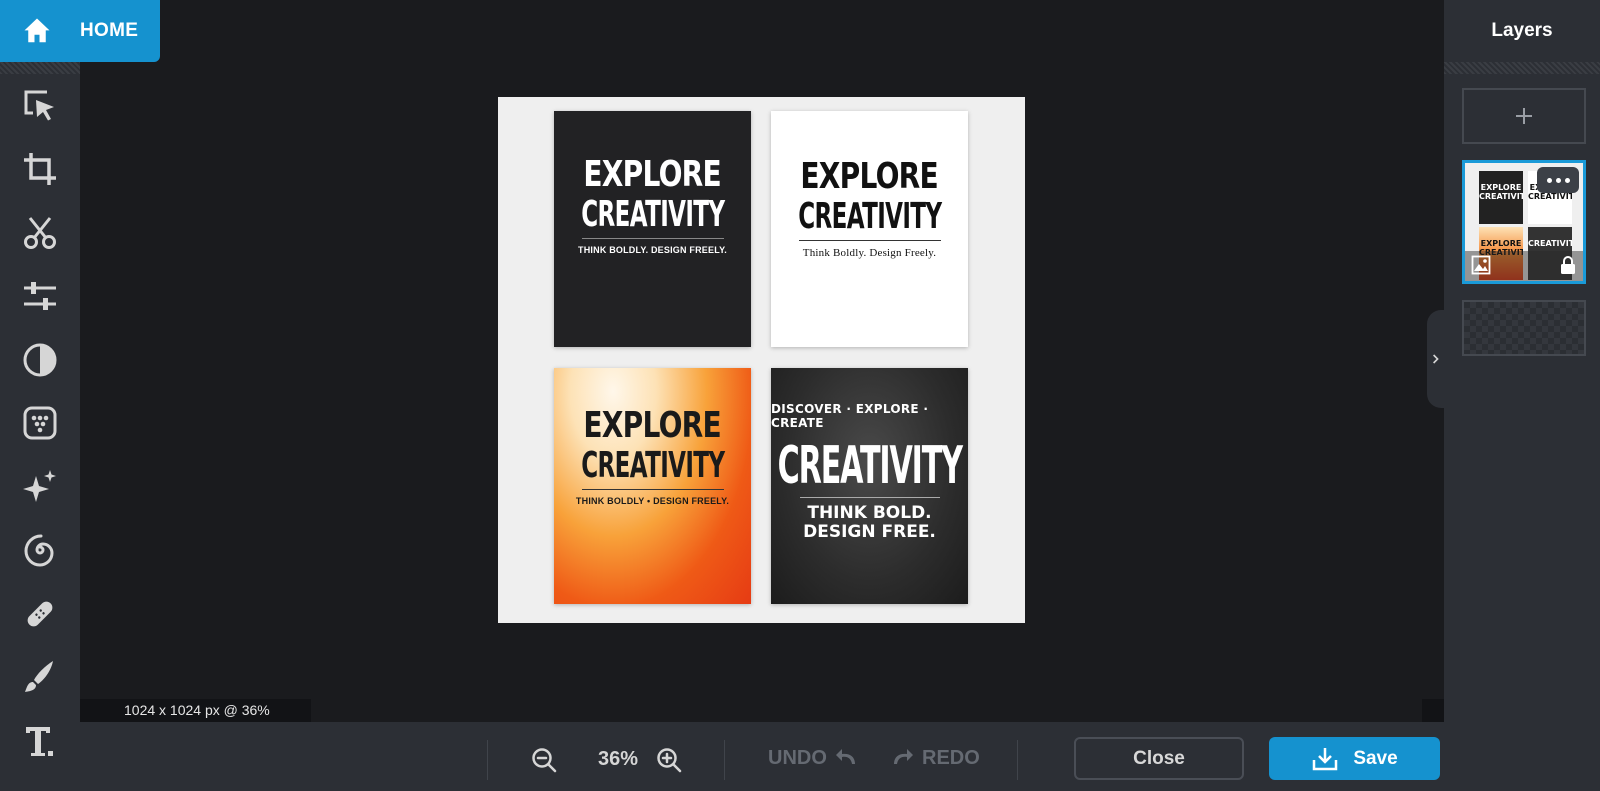  I want to click on zoom-out-button, so click(544, 760).